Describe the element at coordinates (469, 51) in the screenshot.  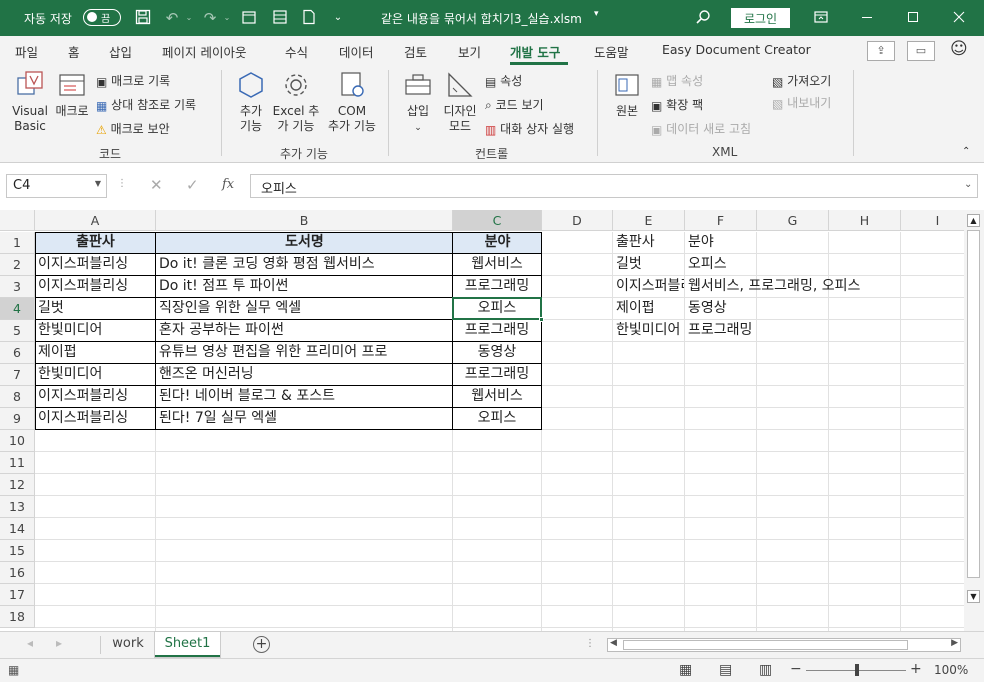
I see `tab-view: 보기` at that location.